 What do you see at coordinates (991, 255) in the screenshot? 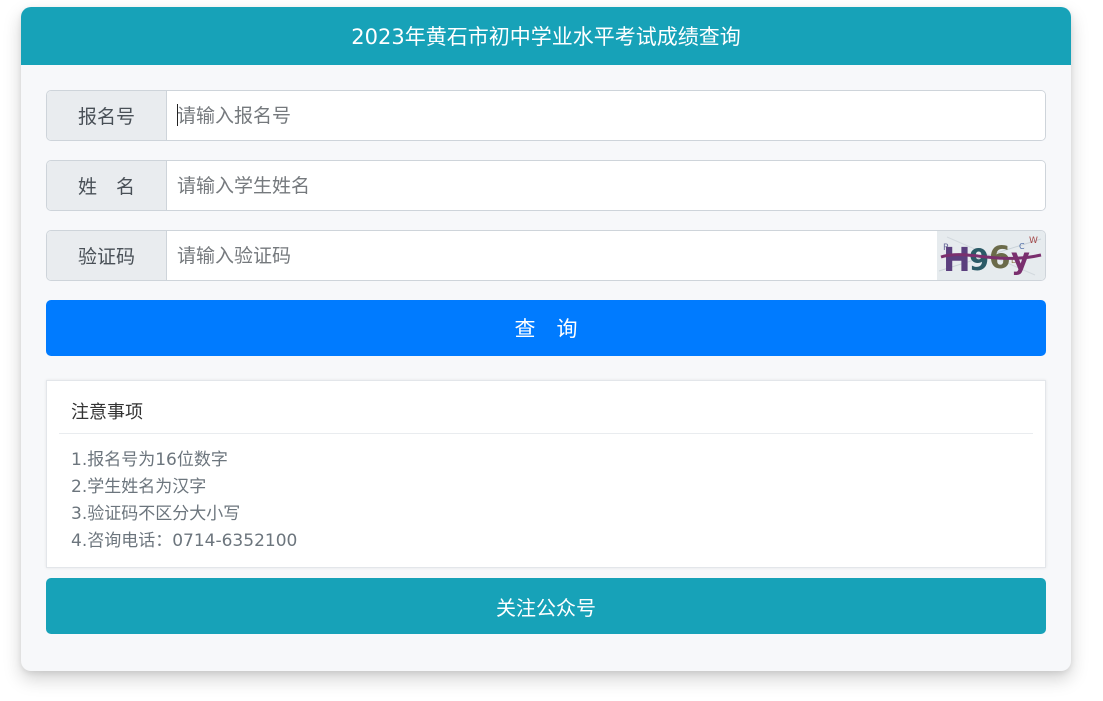
I see `captcha-image: W C P L H 9 6 y` at bounding box center [991, 255].